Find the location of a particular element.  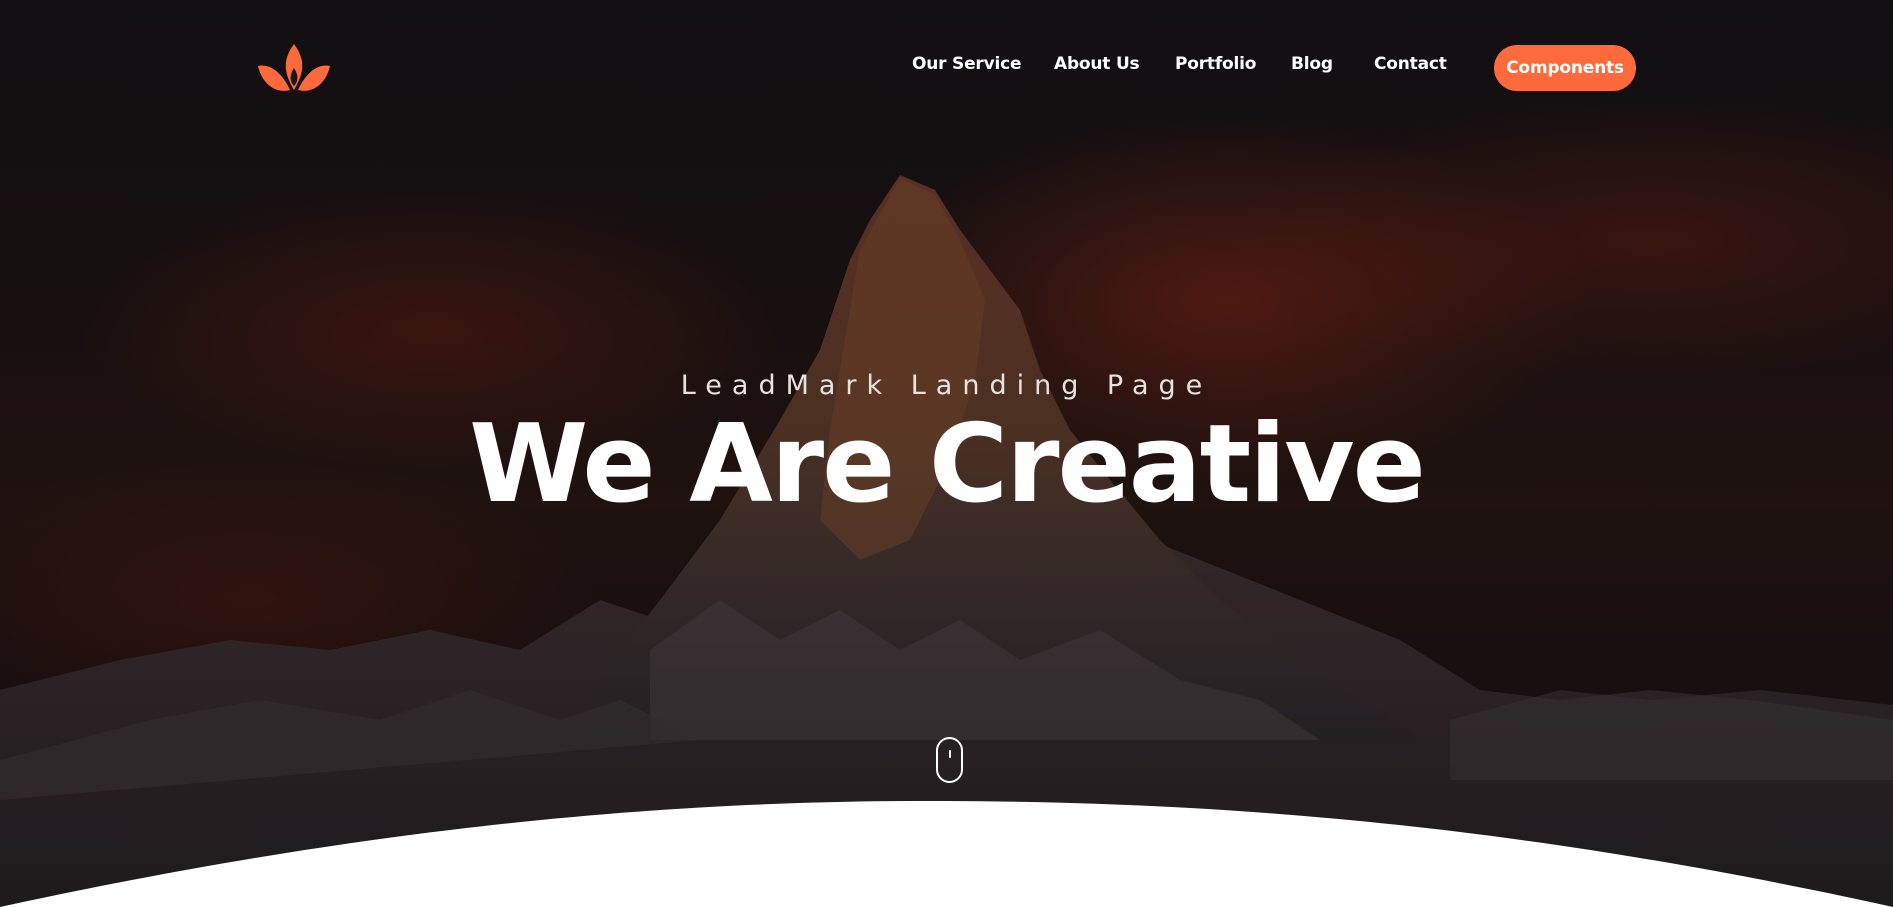

bottom-curve-divider is located at coordinates (946, 853).